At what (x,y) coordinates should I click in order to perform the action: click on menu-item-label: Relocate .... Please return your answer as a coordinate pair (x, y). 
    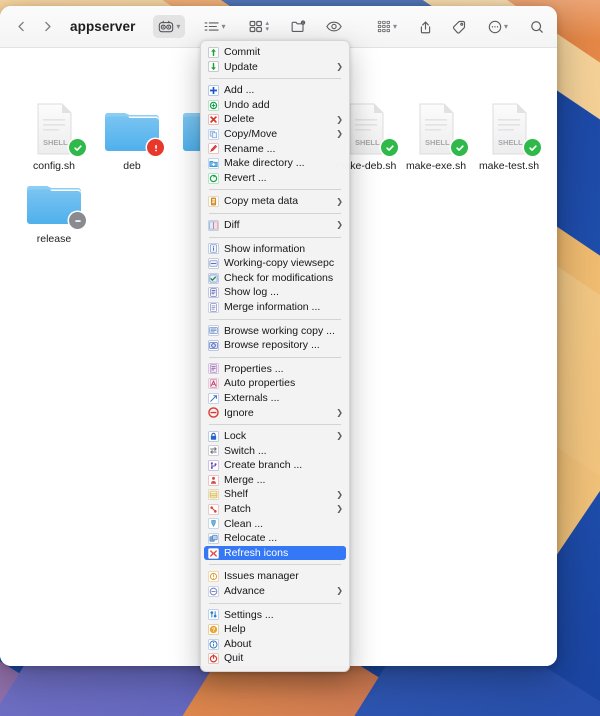
    Looking at the image, I should click on (251, 538).